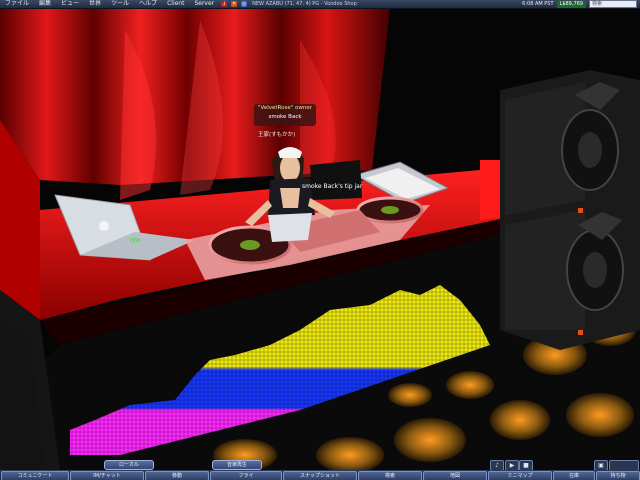 This screenshot has width=640, height=480. What do you see at coordinates (613, 4) in the screenshot?
I see `search-input: 検索` at bounding box center [613, 4].